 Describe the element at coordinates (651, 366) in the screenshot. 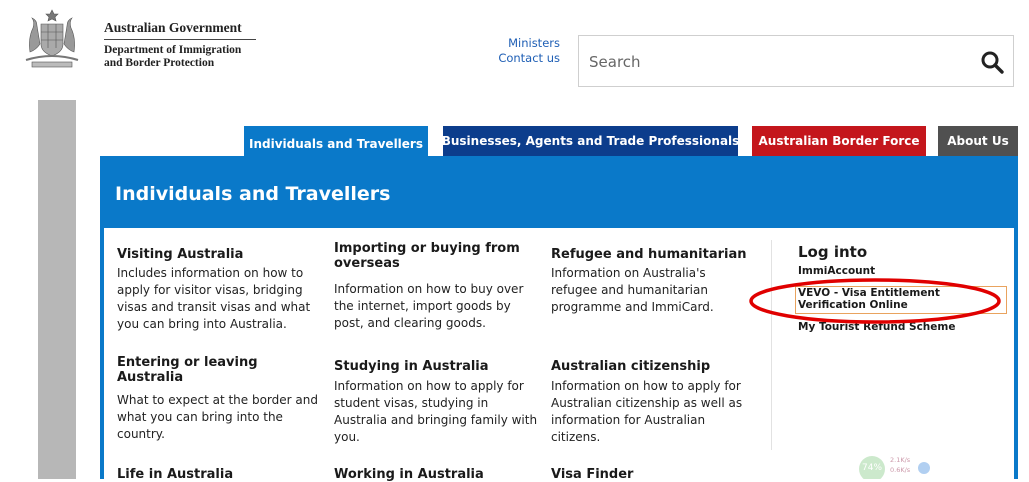

I see `link-australian-citizenship: Australian citizenship` at that location.